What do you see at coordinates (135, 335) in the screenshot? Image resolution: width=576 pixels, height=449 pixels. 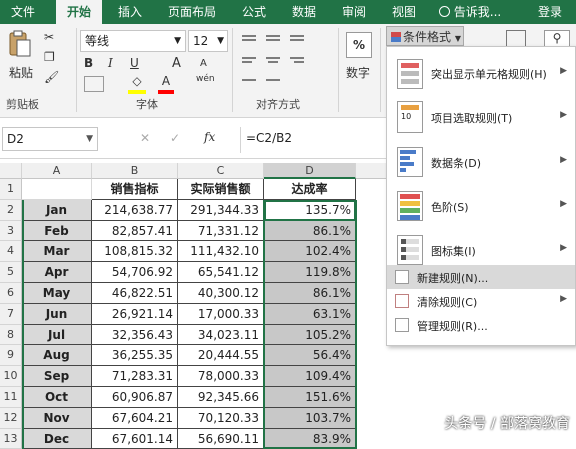 I see `table-cell: 32,356.43` at bounding box center [135, 335].